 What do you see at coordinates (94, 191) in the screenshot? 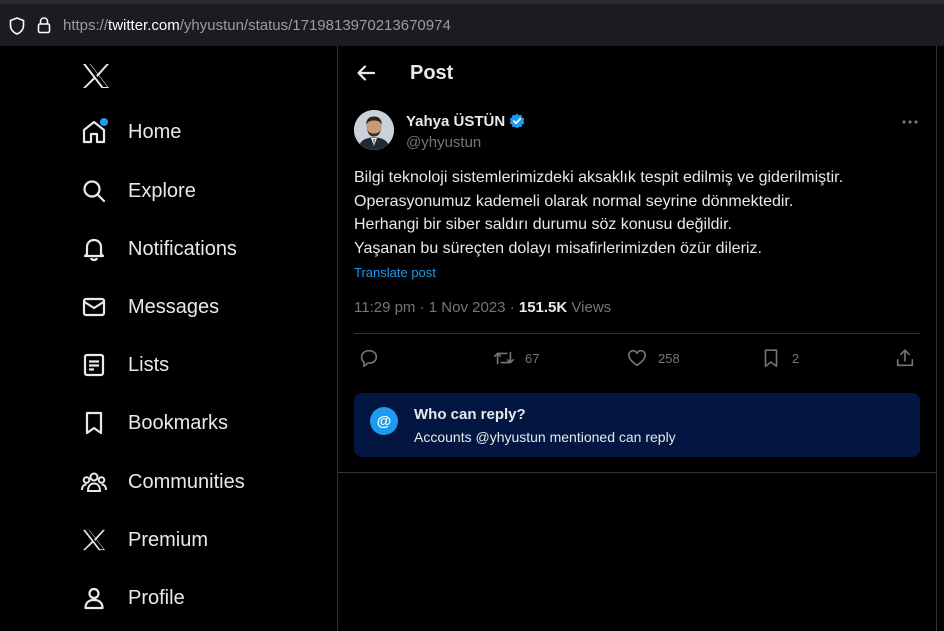
I see `search-icon` at bounding box center [94, 191].